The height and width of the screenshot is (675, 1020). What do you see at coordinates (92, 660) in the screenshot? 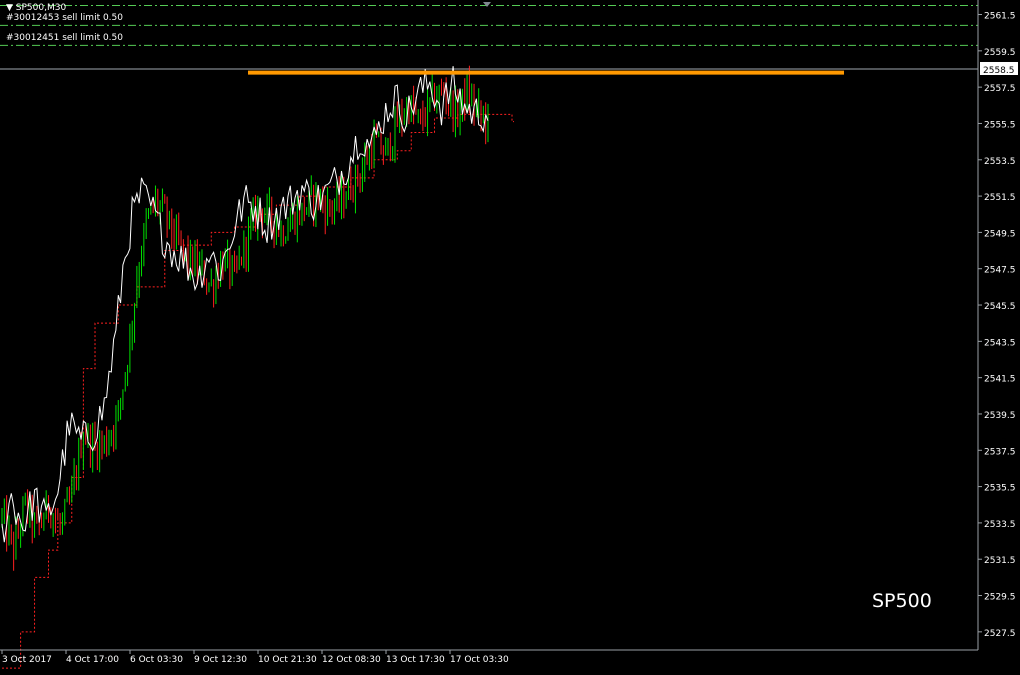
I see `x-tick-label: 4 Oct 17:00` at bounding box center [92, 660].